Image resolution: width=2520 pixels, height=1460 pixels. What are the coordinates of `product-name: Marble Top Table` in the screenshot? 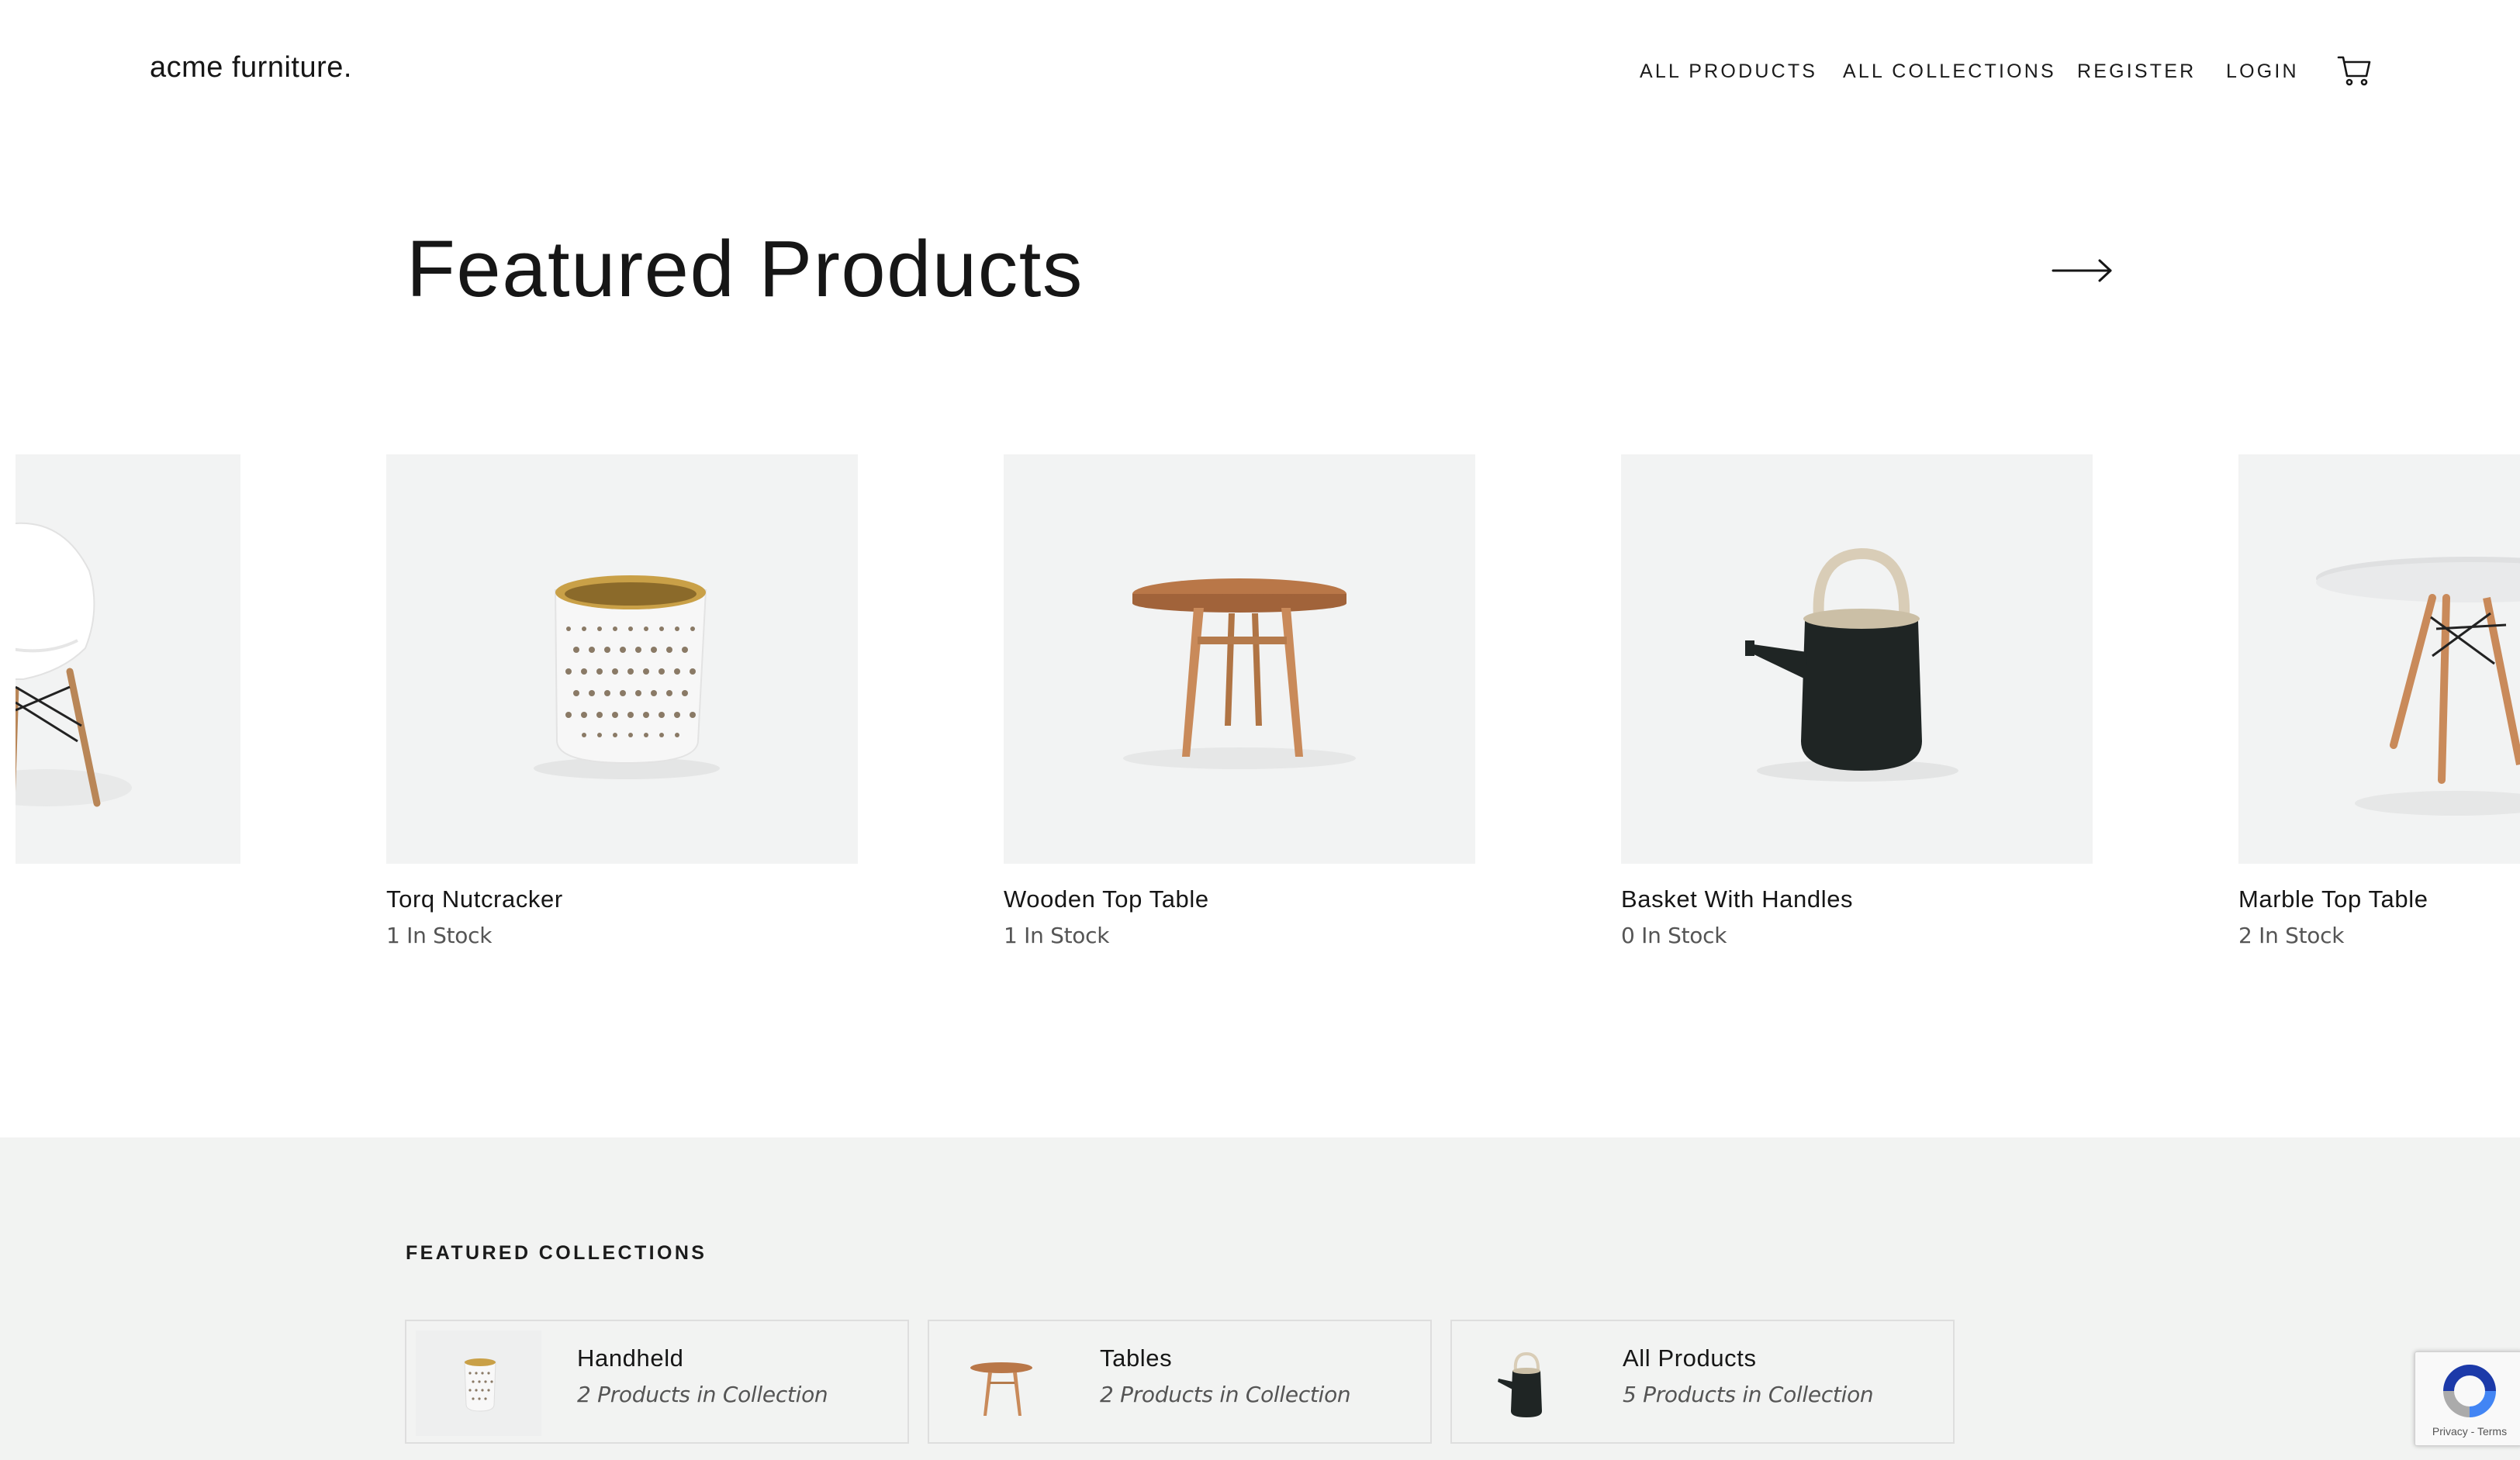 It's located at (2333, 899).